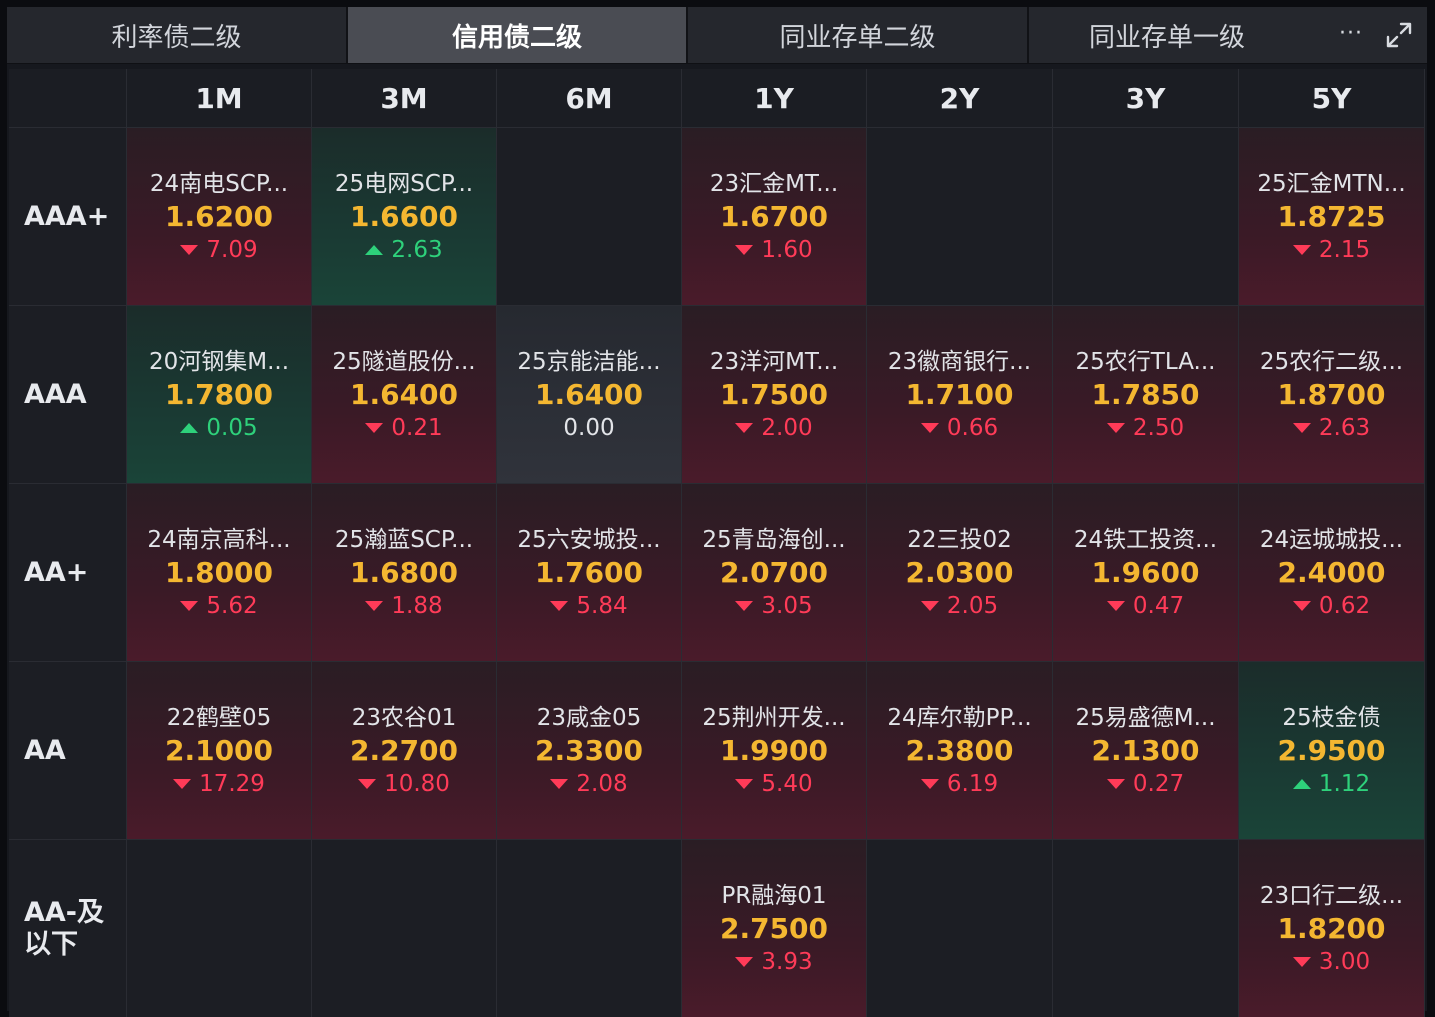 This screenshot has height=1017, width=1435. I want to click on bond-cell-5y: 23口行二级... 1.8200 3.00, so click(1332, 928).